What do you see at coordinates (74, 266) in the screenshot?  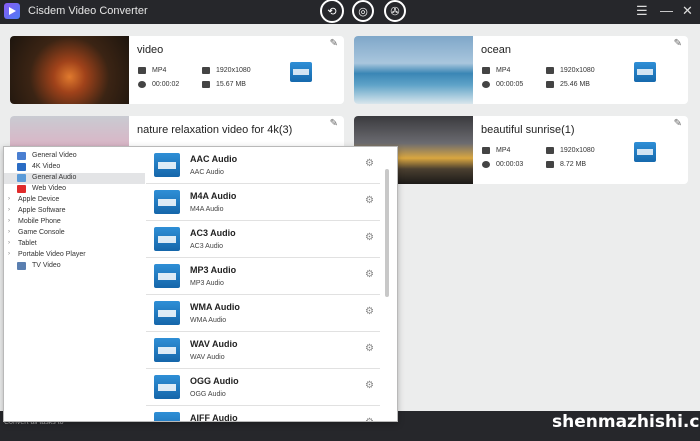 I see `category-item: TV Video` at bounding box center [74, 266].